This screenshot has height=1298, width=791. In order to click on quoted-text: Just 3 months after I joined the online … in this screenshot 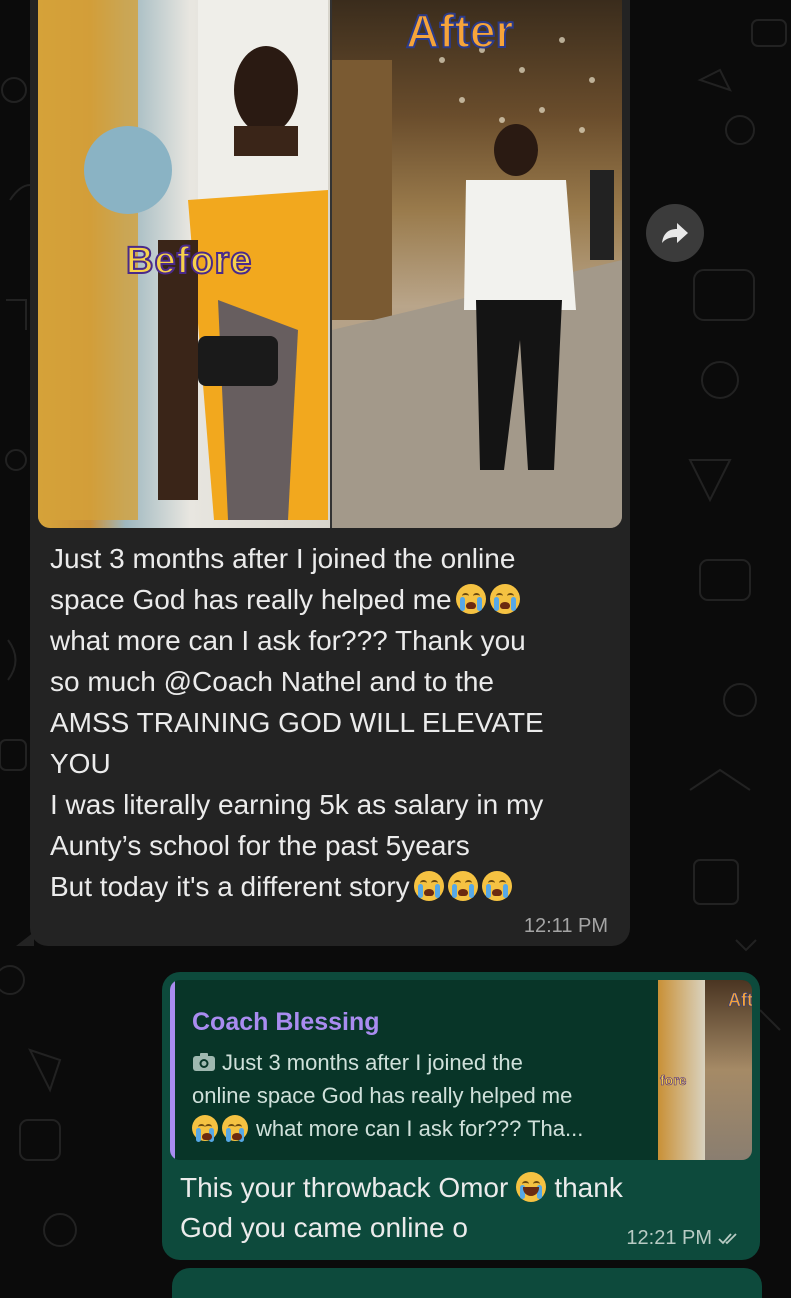, I will do `click(422, 1095)`.